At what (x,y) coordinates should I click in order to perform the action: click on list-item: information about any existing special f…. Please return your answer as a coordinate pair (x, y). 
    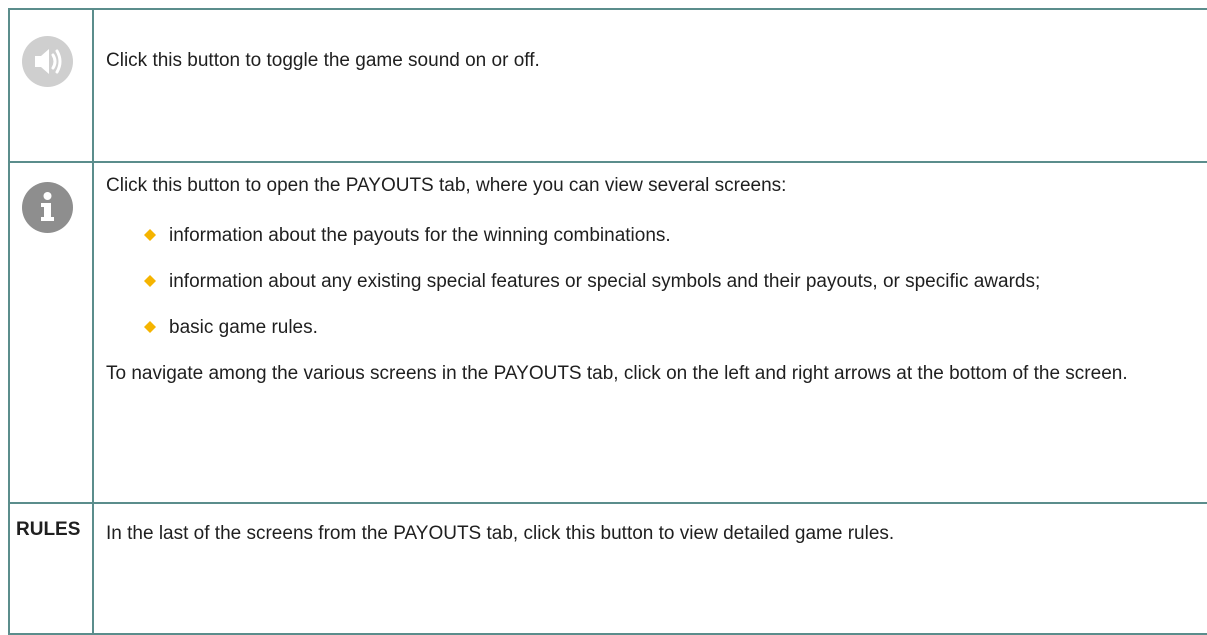
    Looking at the image, I should click on (656, 282).